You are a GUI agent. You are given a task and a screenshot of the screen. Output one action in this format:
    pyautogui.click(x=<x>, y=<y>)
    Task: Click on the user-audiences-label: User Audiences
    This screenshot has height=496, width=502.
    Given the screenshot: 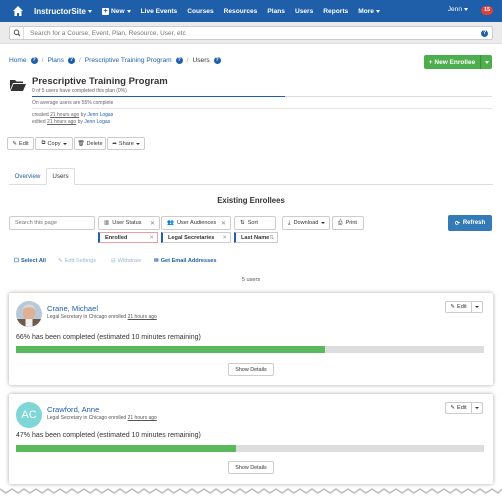 What is the action you would take?
    pyautogui.click(x=196, y=223)
    